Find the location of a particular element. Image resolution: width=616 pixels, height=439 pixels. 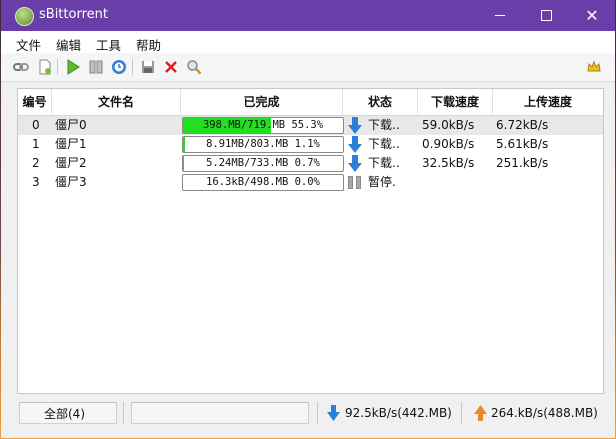

progress-bar: 398.MB/719.MB 55.3% is located at coordinates (263, 125).